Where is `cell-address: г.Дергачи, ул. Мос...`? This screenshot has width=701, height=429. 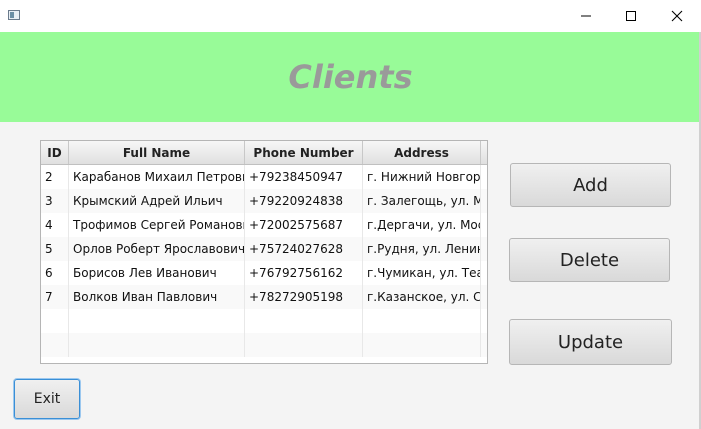
cell-address: г.Дергачи, ул. Мос... is located at coordinates (422, 225).